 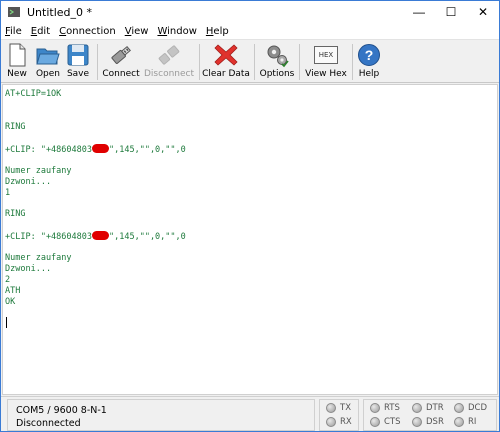 What do you see at coordinates (17, 74) in the screenshot?
I see `new-label: New` at bounding box center [17, 74].